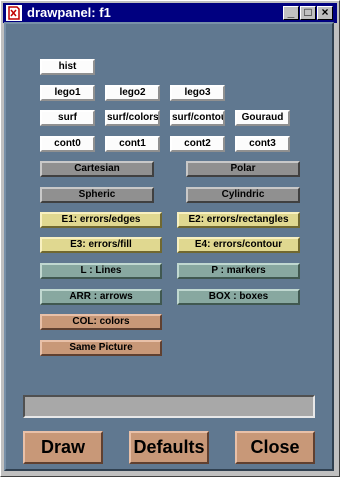 The height and width of the screenshot is (477, 340). I want to click on close-button: Close, so click(275, 447).